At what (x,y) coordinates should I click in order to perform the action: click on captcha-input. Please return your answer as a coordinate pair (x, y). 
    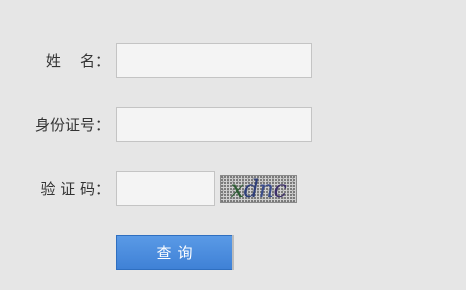
    Looking at the image, I should click on (165, 188).